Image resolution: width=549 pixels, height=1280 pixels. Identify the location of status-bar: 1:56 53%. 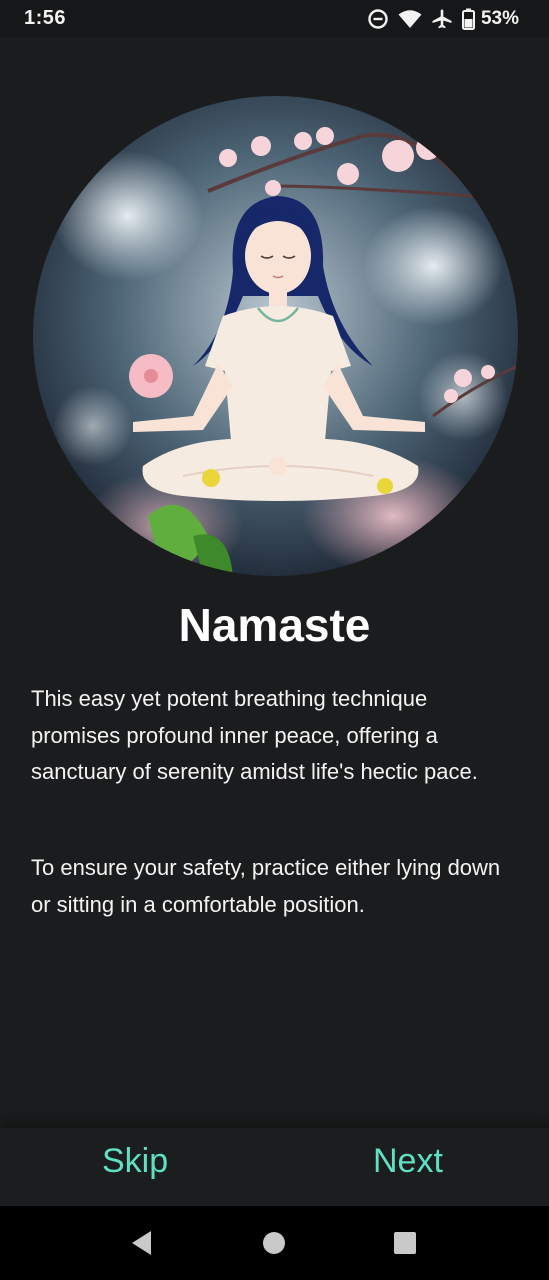
(274, 19).